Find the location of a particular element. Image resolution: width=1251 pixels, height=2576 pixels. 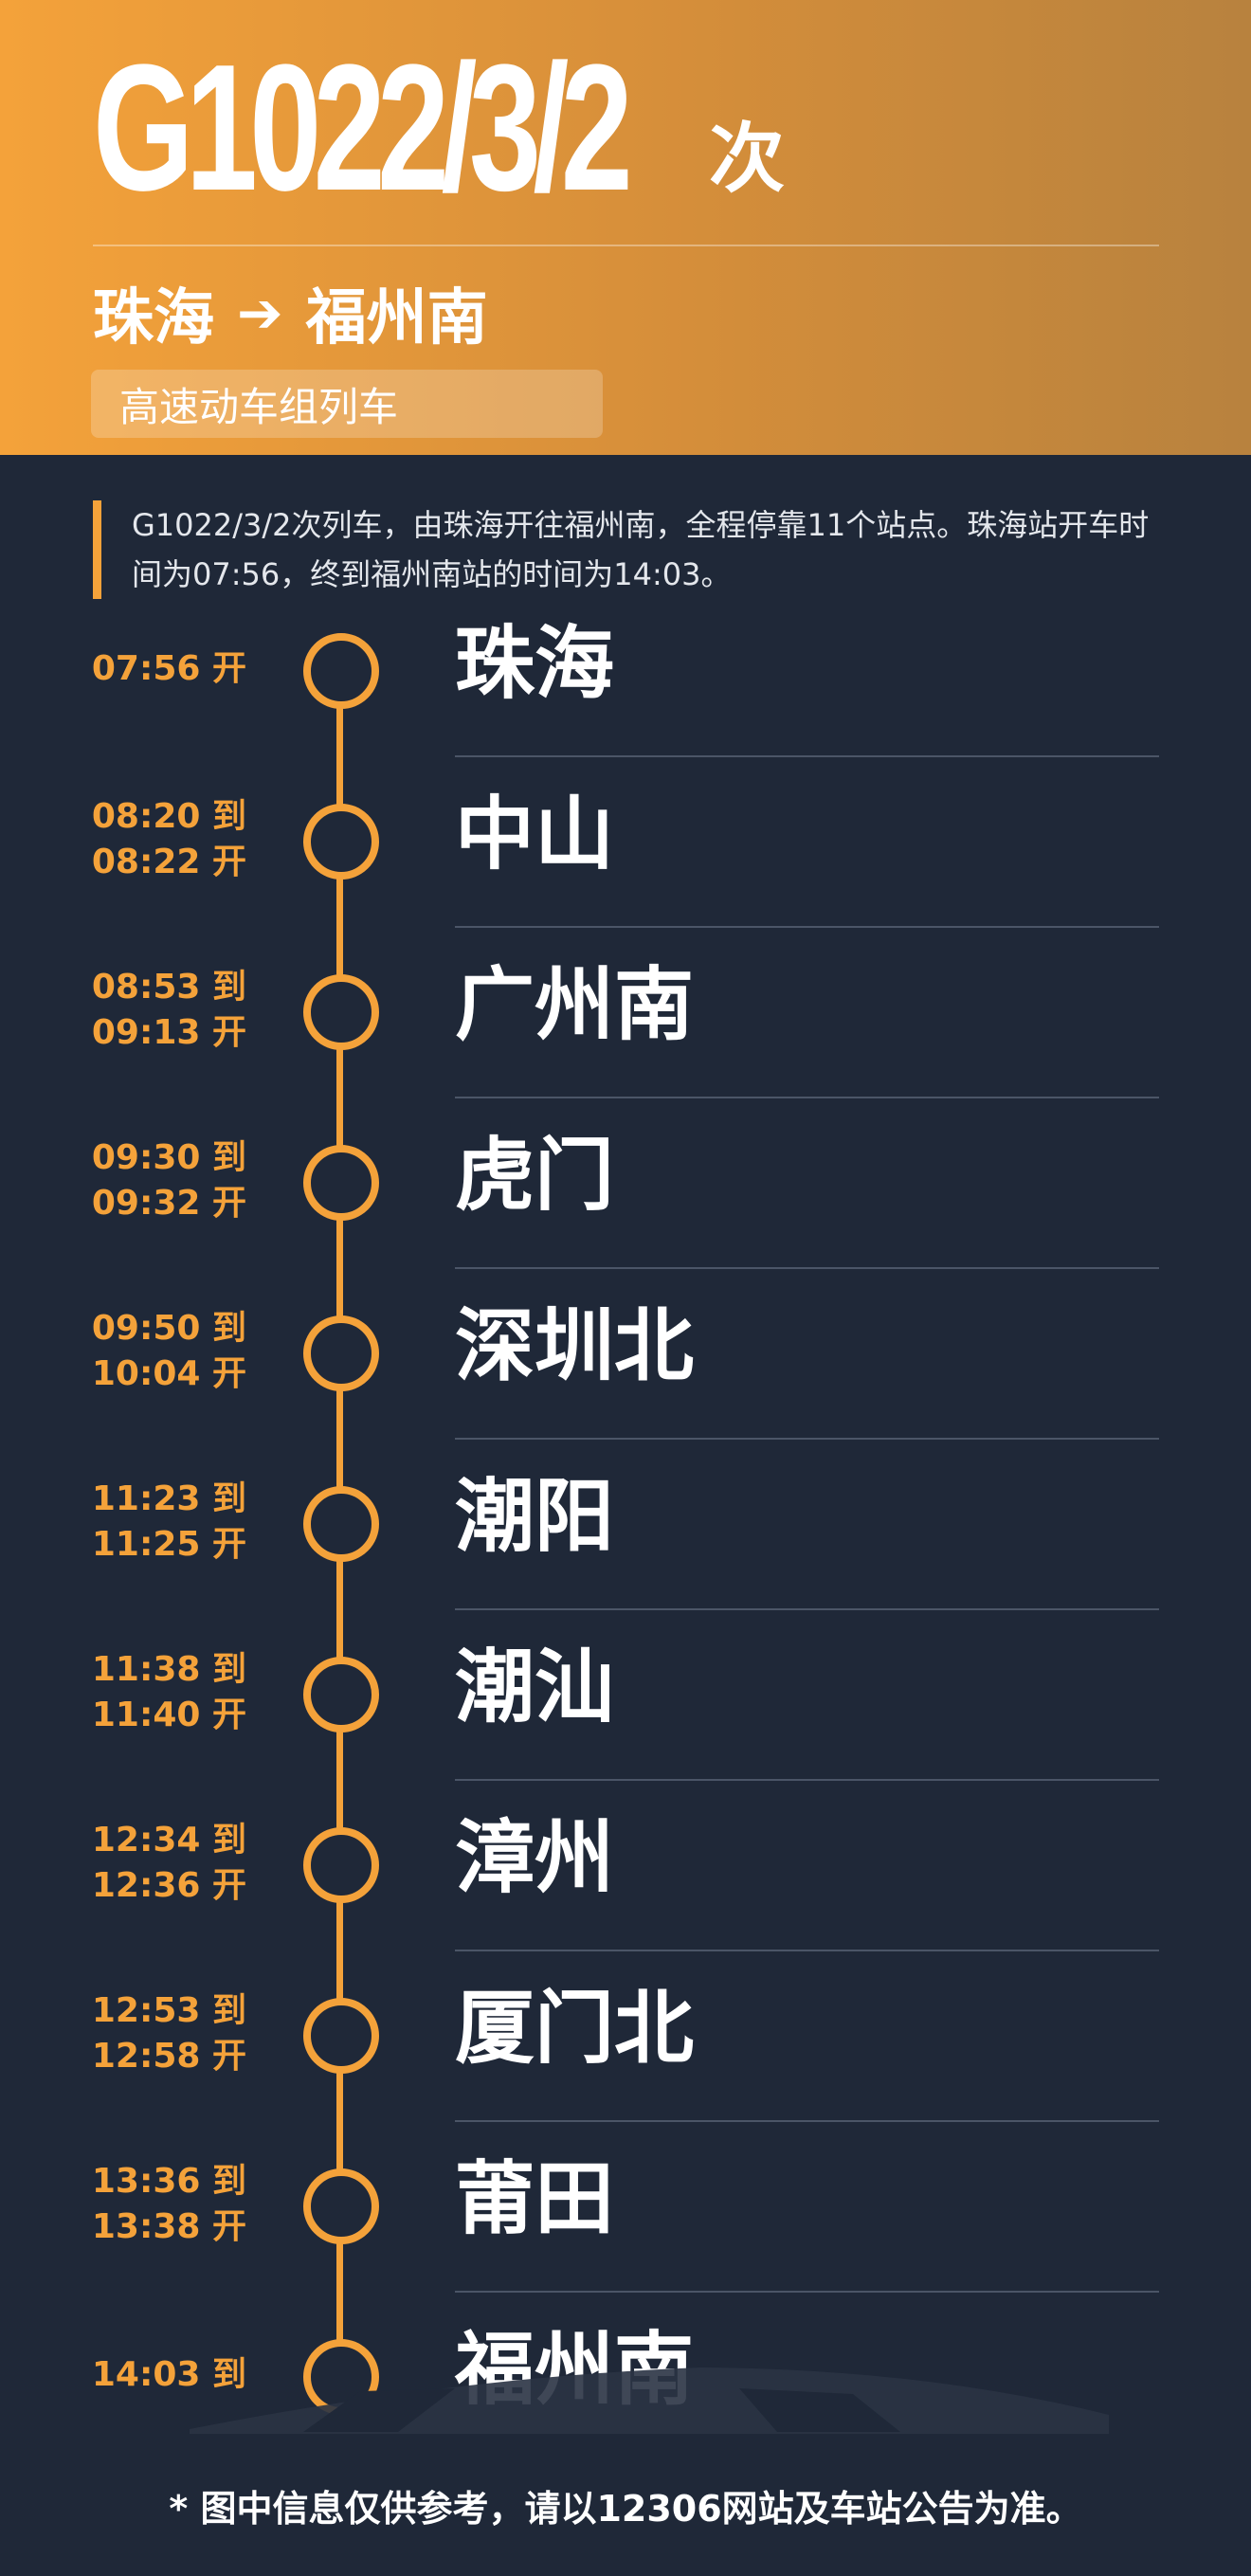

train-silhouette-icon is located at coordinates (649, 2400).